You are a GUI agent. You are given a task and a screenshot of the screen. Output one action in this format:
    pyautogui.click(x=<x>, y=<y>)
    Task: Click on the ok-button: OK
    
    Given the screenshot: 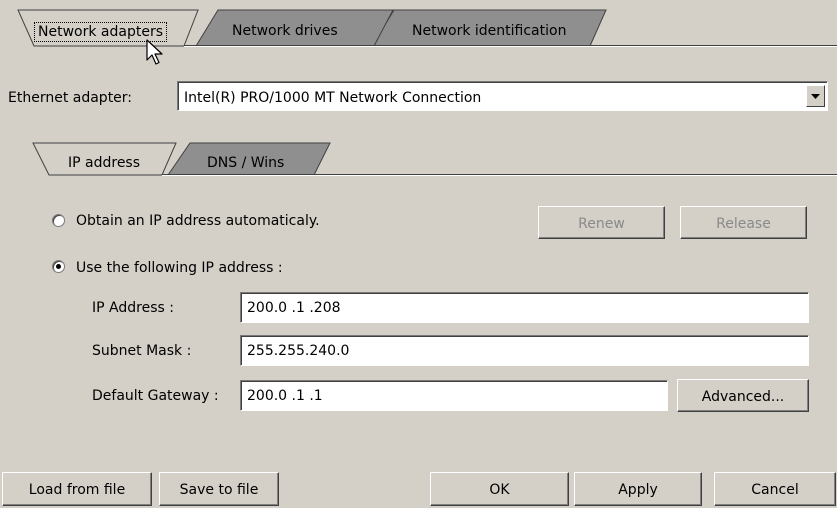 What is the action you would take?
    pyautogui.click(x=499, y=489)
    